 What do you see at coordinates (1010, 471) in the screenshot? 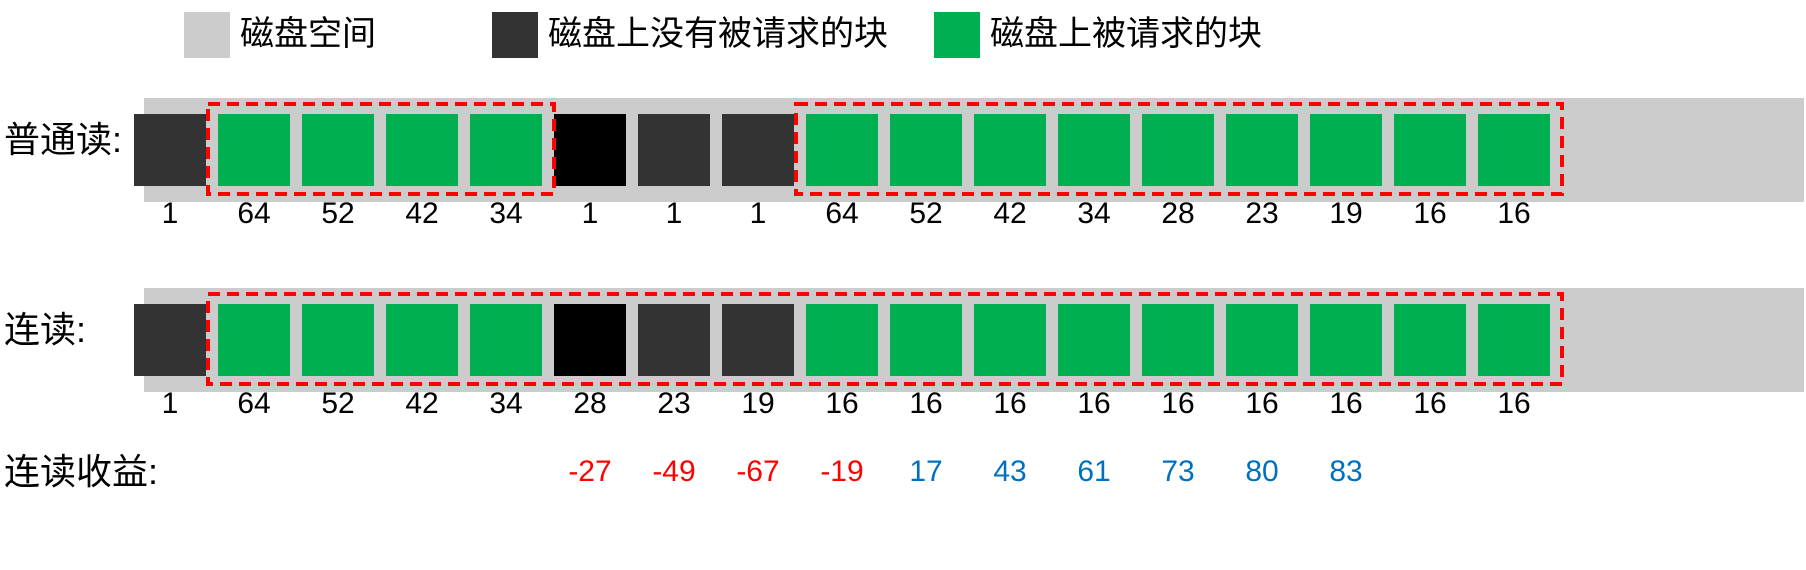
I see `gain-value-positive: 43` at bounding box center [1010, 471].